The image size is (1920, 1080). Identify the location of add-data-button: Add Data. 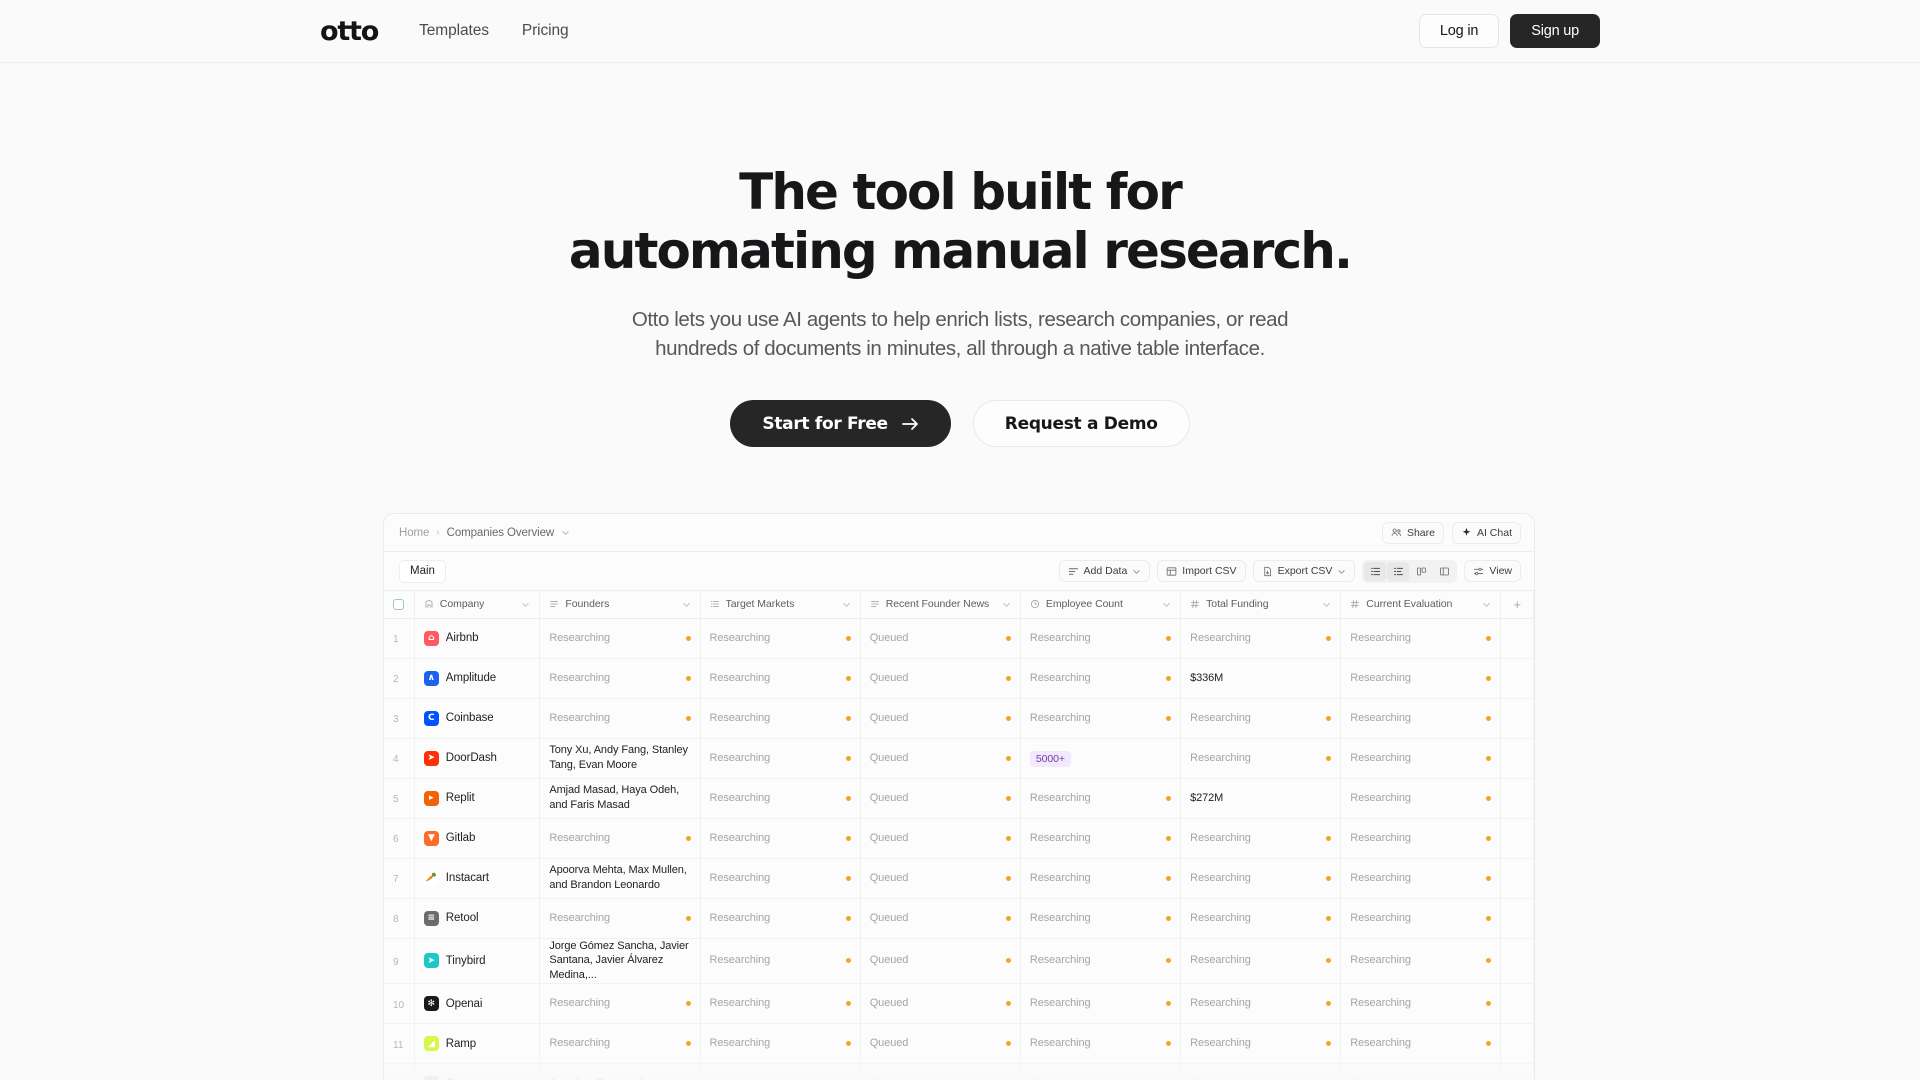
(1104, 571).